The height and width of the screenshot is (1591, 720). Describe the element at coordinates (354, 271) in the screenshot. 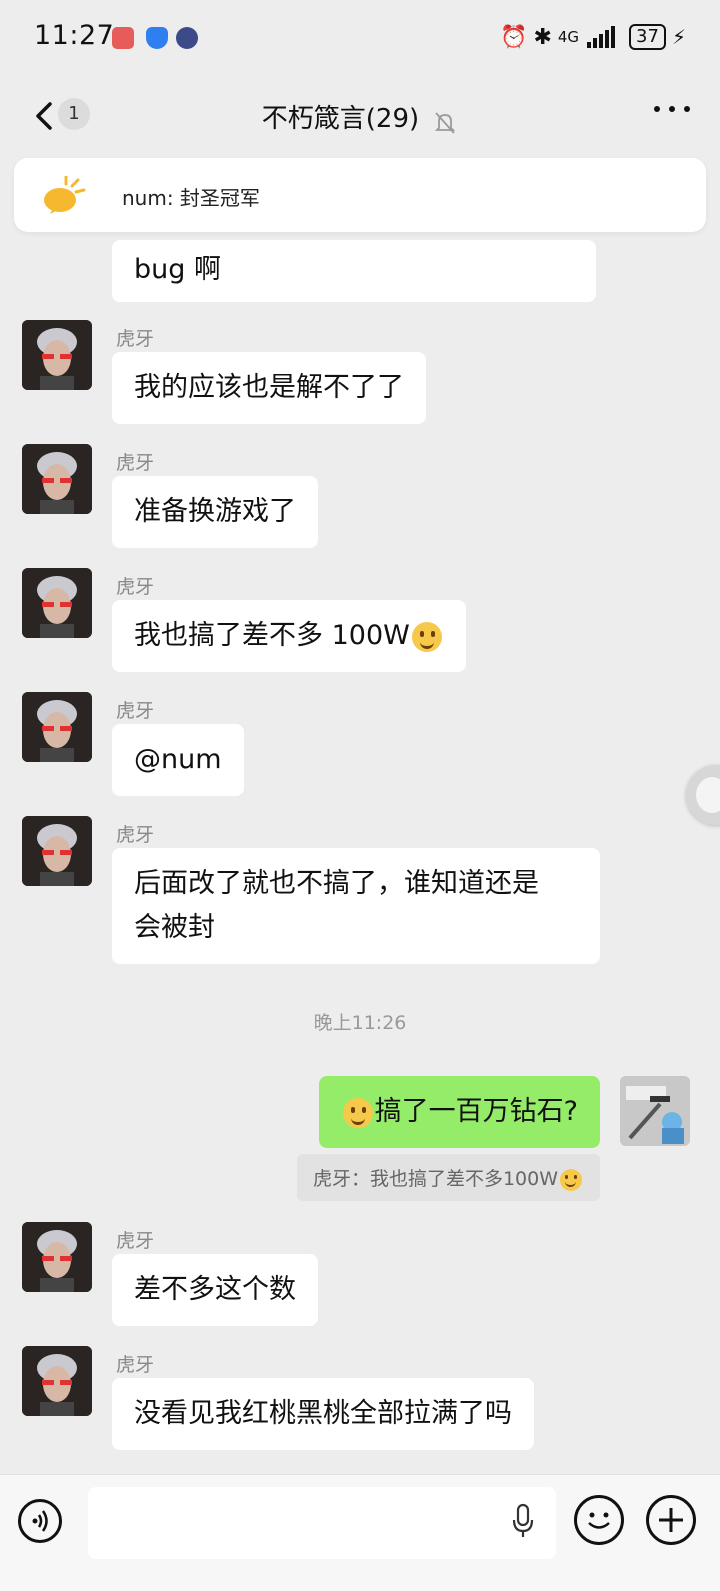

I see `message-bubble: bug 啊` at that location.